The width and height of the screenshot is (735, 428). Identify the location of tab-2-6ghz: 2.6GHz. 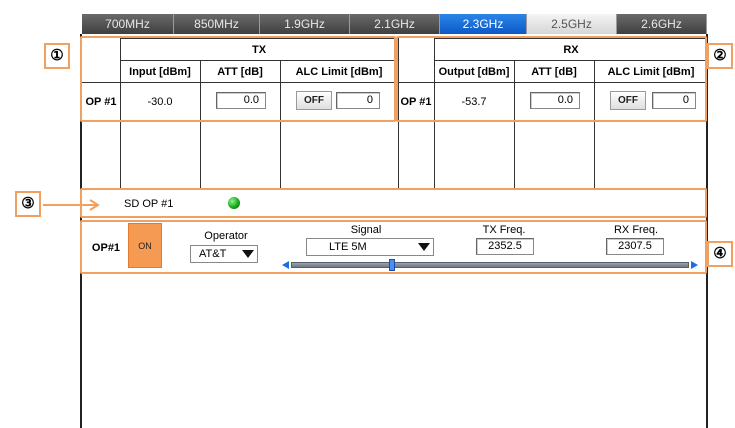
(662, 24).